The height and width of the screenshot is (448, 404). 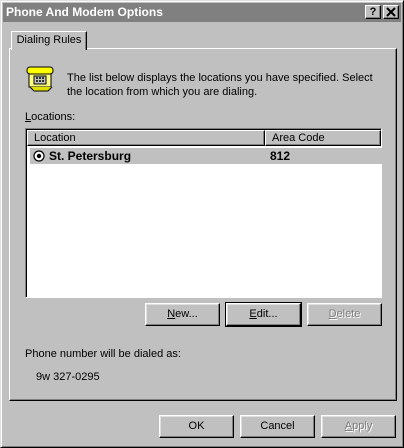 What do you see at coordinates (50, 117) in the screenshot?
I see `locations-label: Locations:` at bounding box center [50, 117].